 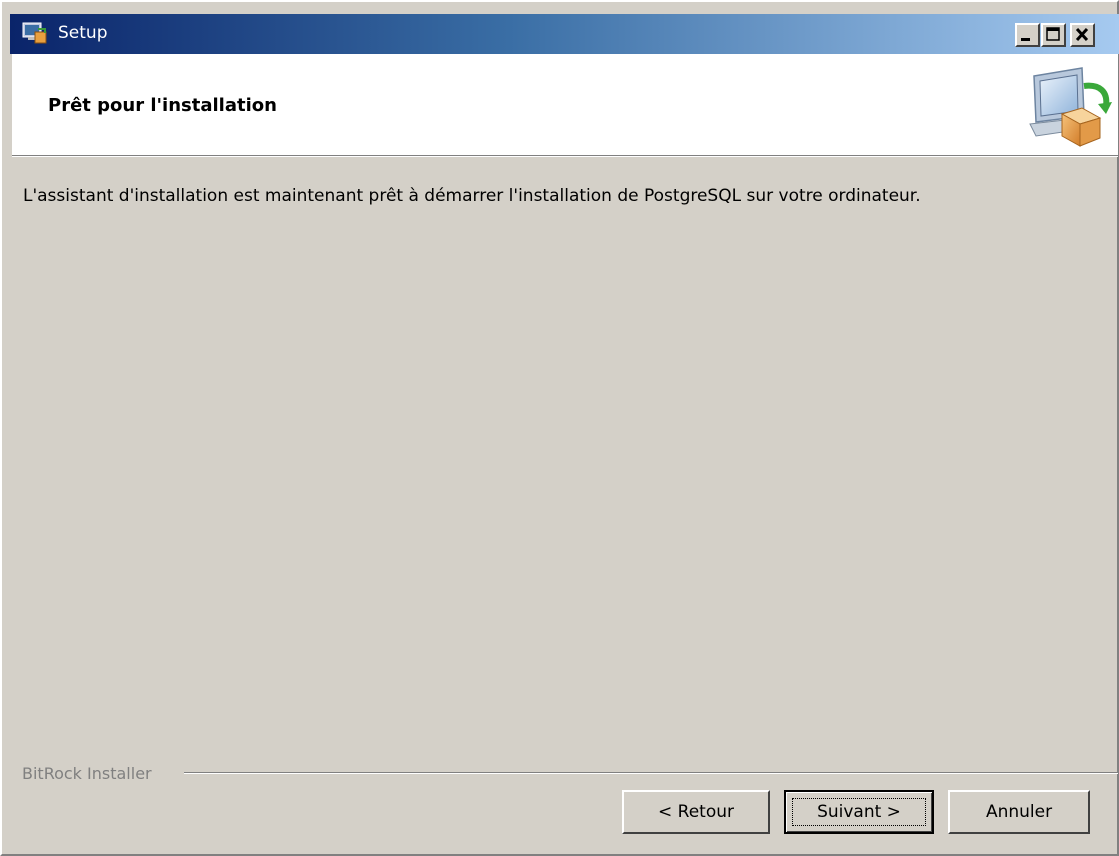 I want to click on brand-label: BitRock Installer, so click(x=87, y=773).